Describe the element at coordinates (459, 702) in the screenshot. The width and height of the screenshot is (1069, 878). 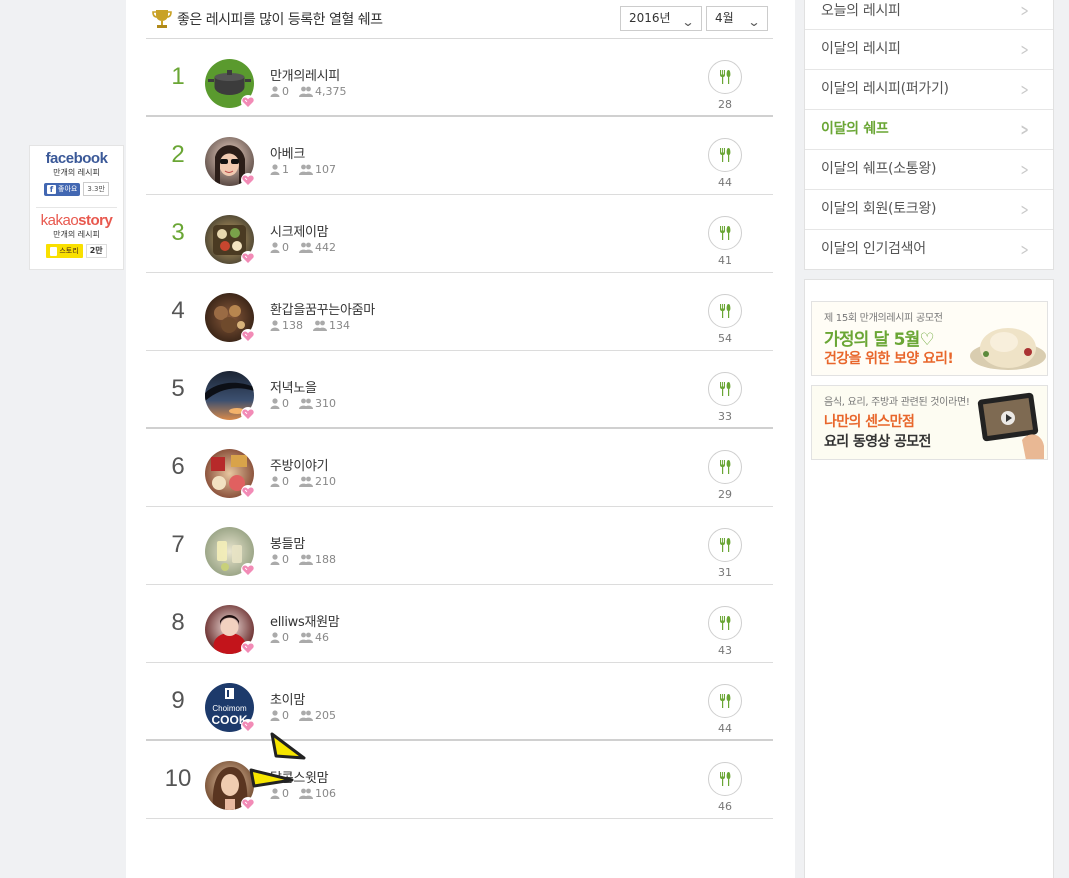
I see `chef-rank-row: 9 Choimom COOK 초이맘 0 205 44` at that location.